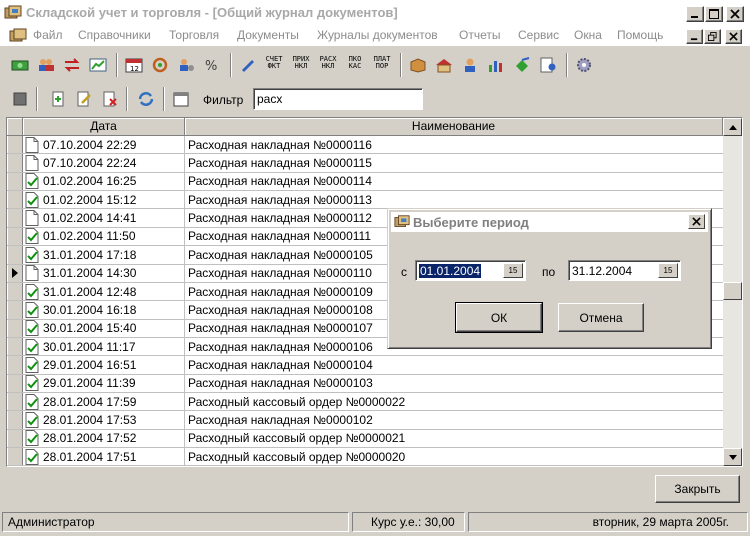  What do you see at coordinates (181, 99) in the screenshot?
I see `period-button` at bounding box center [181, 99].